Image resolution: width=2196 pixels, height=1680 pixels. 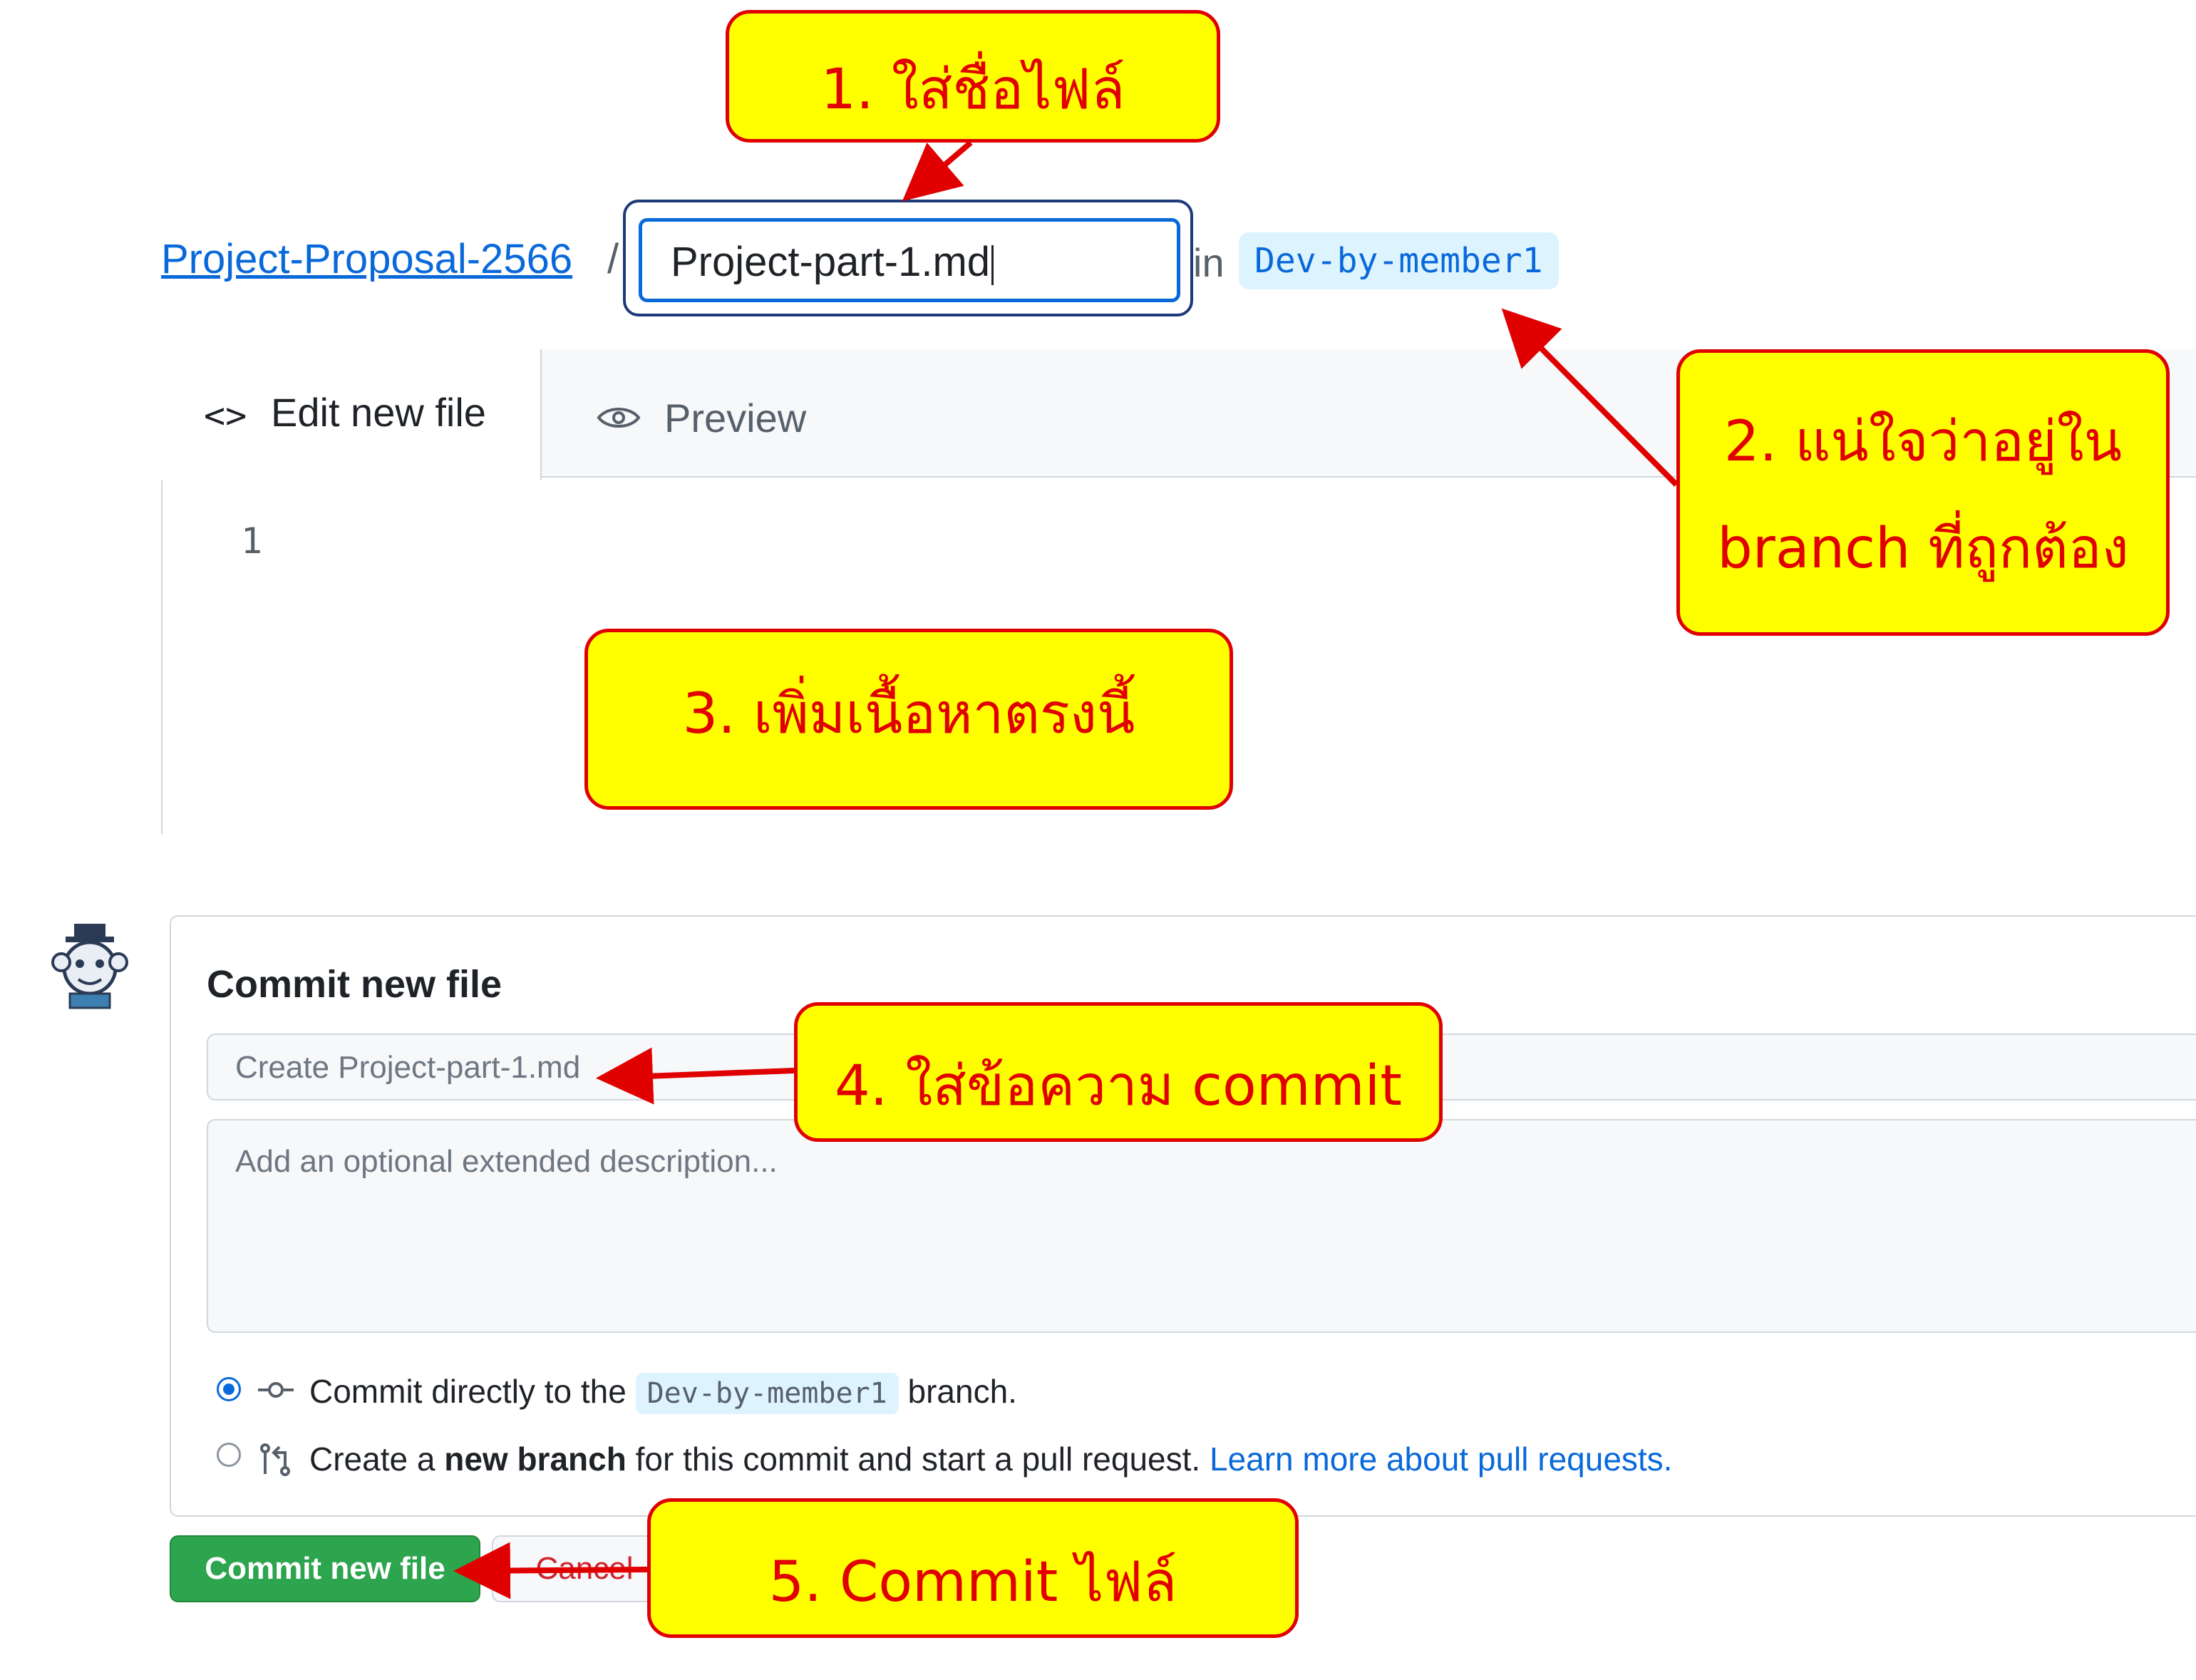 What do you see at coordinates (90, 969) in the screenshot?
I see `avatar` at bounding box center [90, 969].